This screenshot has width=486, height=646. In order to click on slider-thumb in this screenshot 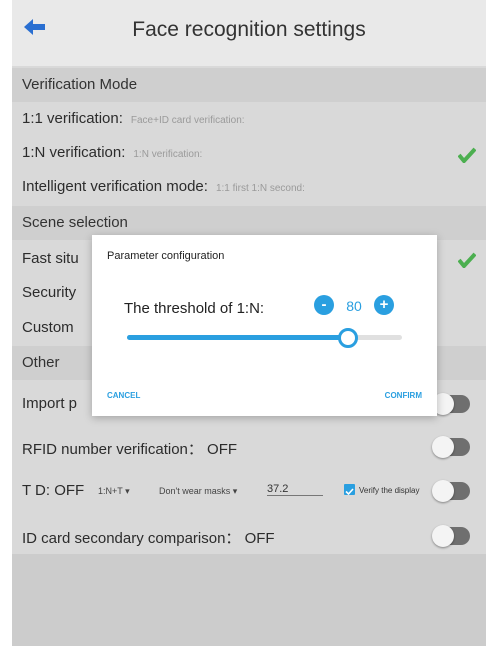, I will do `click(348, 338)`.